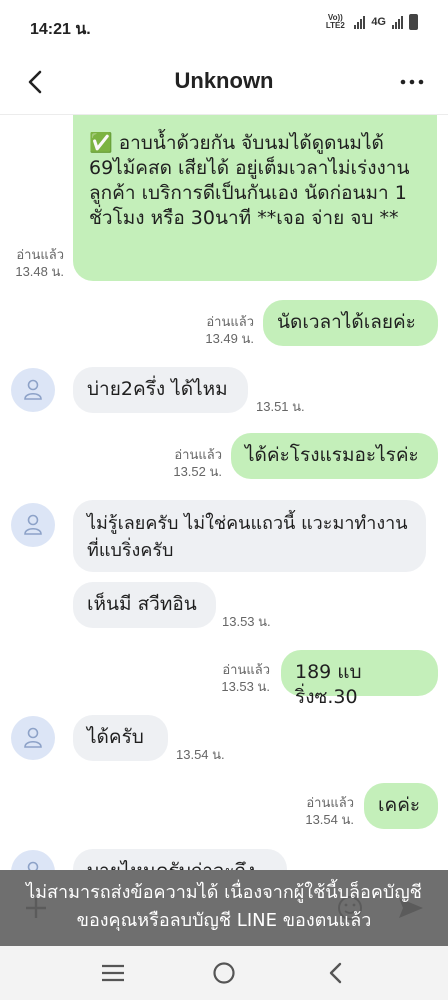  What do you see at coordinates (32, 263) in the screenshot?
I see `message-meta: อ่านแล้ว 13.48 น.` at bounding box center [32, 263].